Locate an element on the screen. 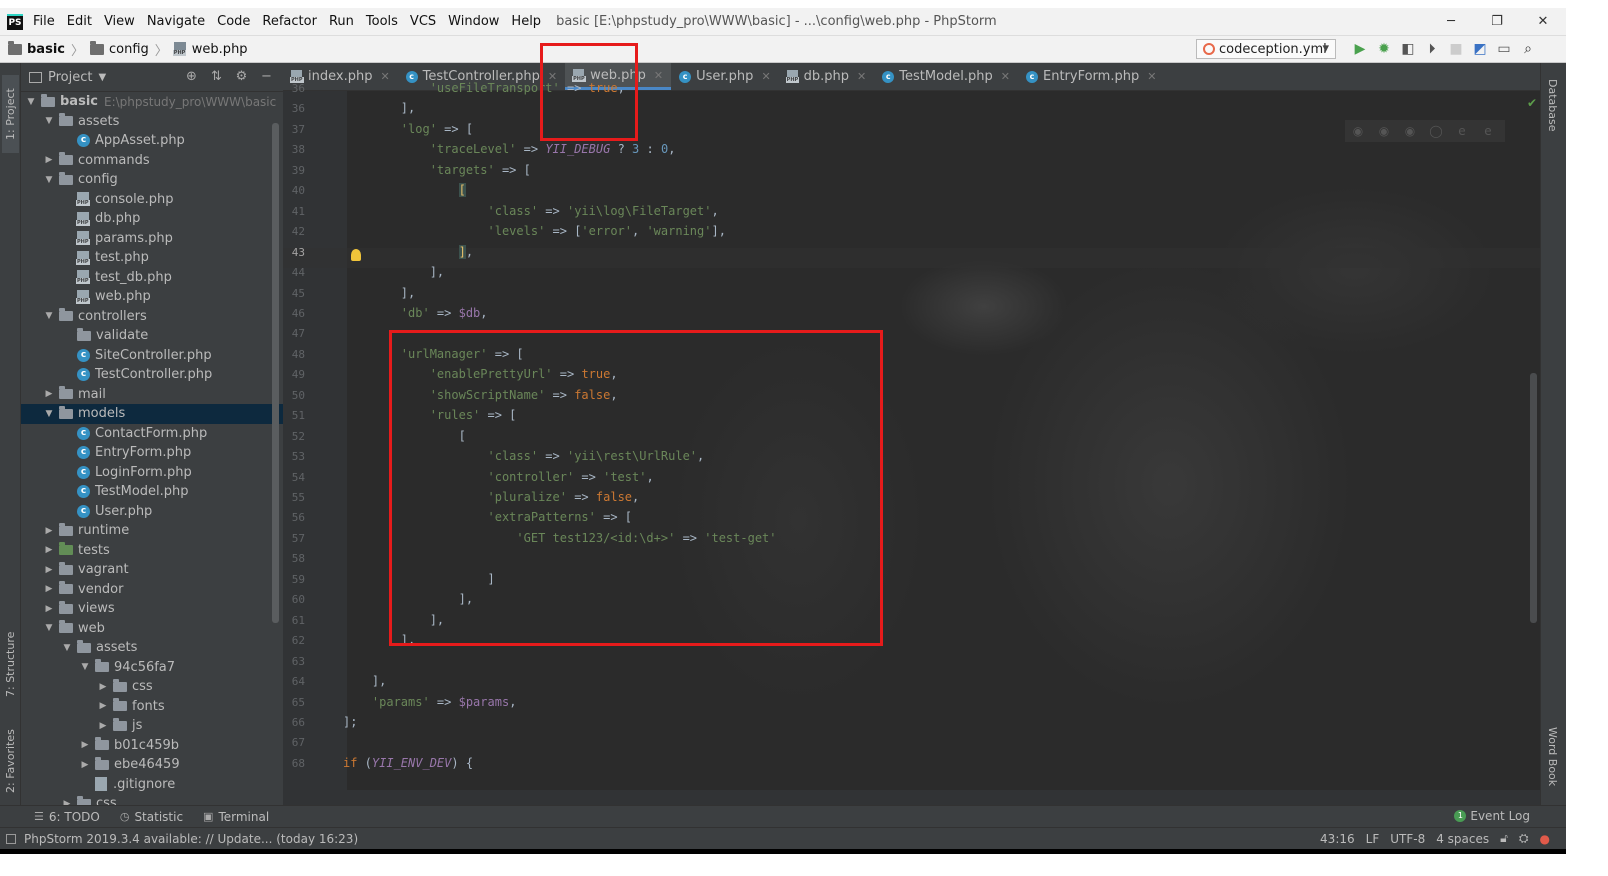 This screenshot has width=1608, height=876. tab-testmodel-php: c TestModel.php ✕ is located at coordinates (946, 76).